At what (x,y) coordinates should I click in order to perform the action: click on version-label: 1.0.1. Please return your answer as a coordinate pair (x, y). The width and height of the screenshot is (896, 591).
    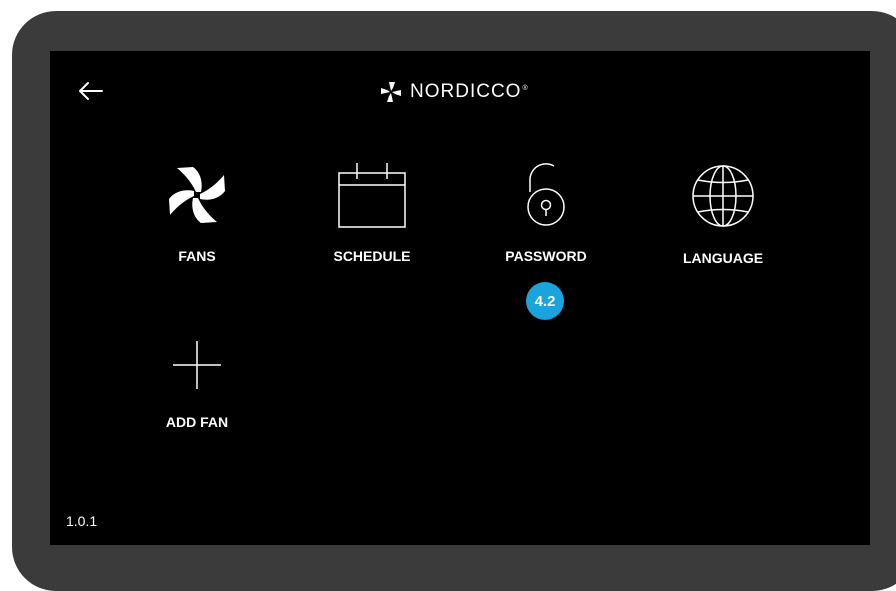
    Looking at the image, I should click on (82, 521).